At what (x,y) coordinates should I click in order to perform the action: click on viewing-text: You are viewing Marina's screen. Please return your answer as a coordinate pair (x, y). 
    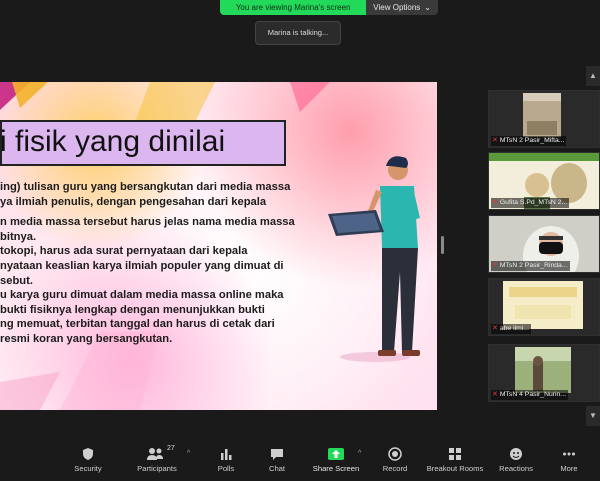
    Looking at the image, I should click on (293, 7).